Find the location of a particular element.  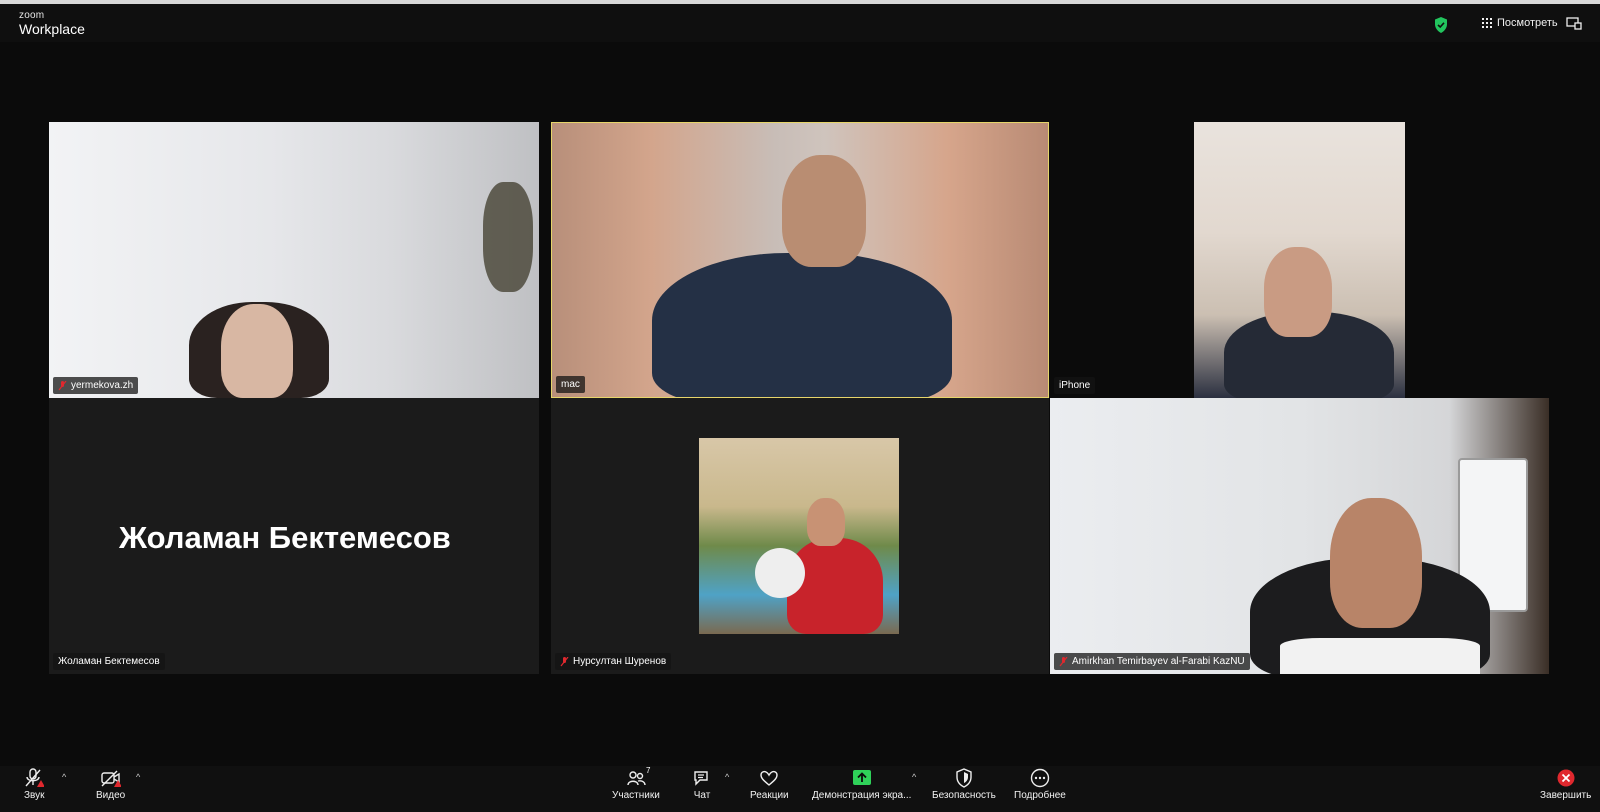

participants-count: 7 is located at coordinates (648, 770).